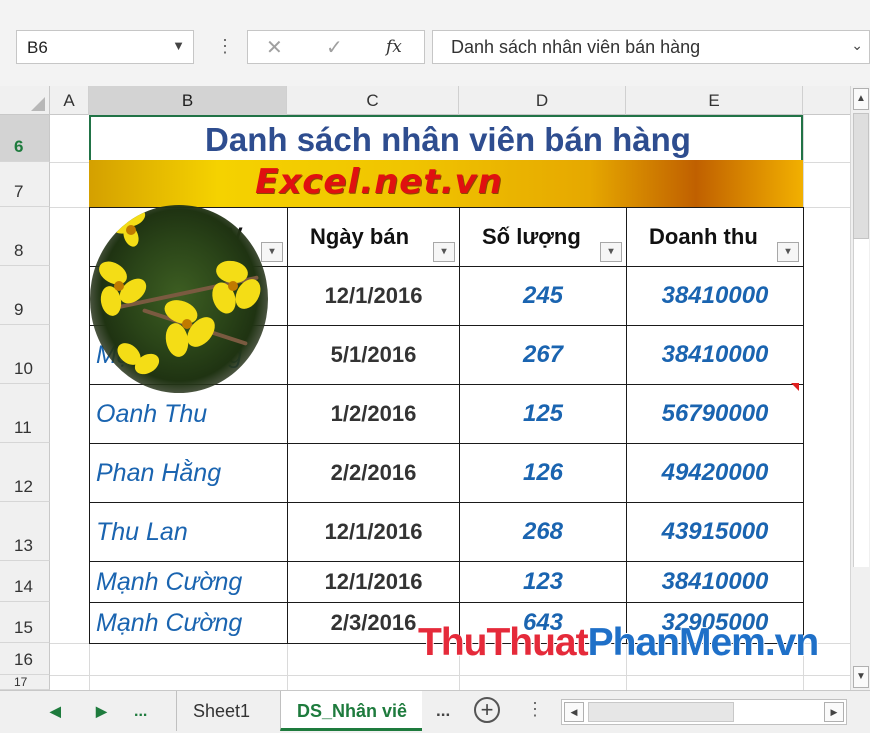 The height and width of the screenshot is (733, 870). What do you see at coordinates (861, 677) in the screenshot?
I see `scroll-down-icon: ▼` at bounding box center [861, 677].